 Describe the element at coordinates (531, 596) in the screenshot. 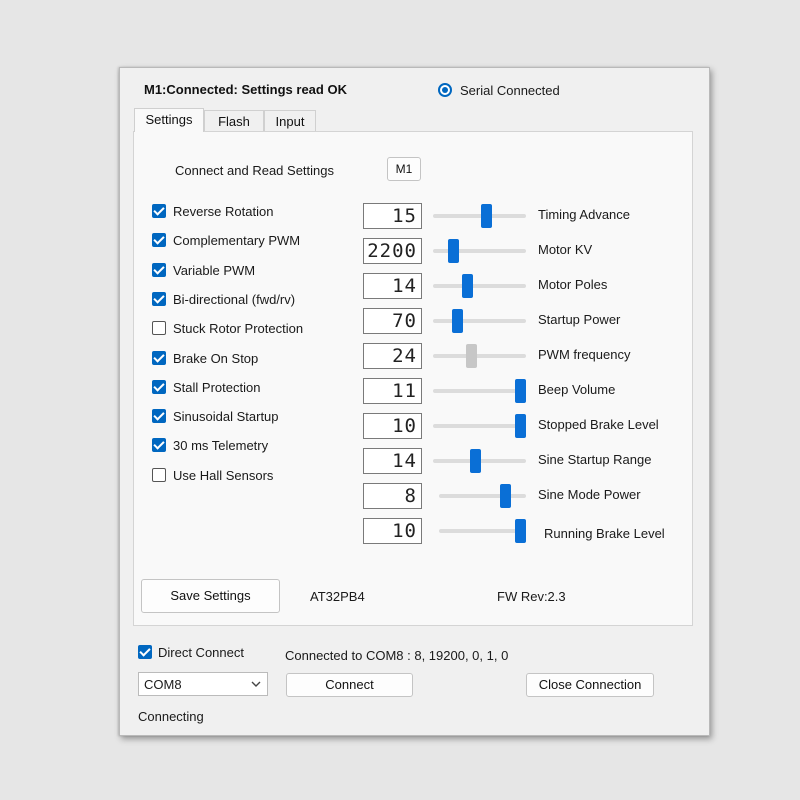

I see `firmware-revision-label: FW Rev:2.3` at that location.